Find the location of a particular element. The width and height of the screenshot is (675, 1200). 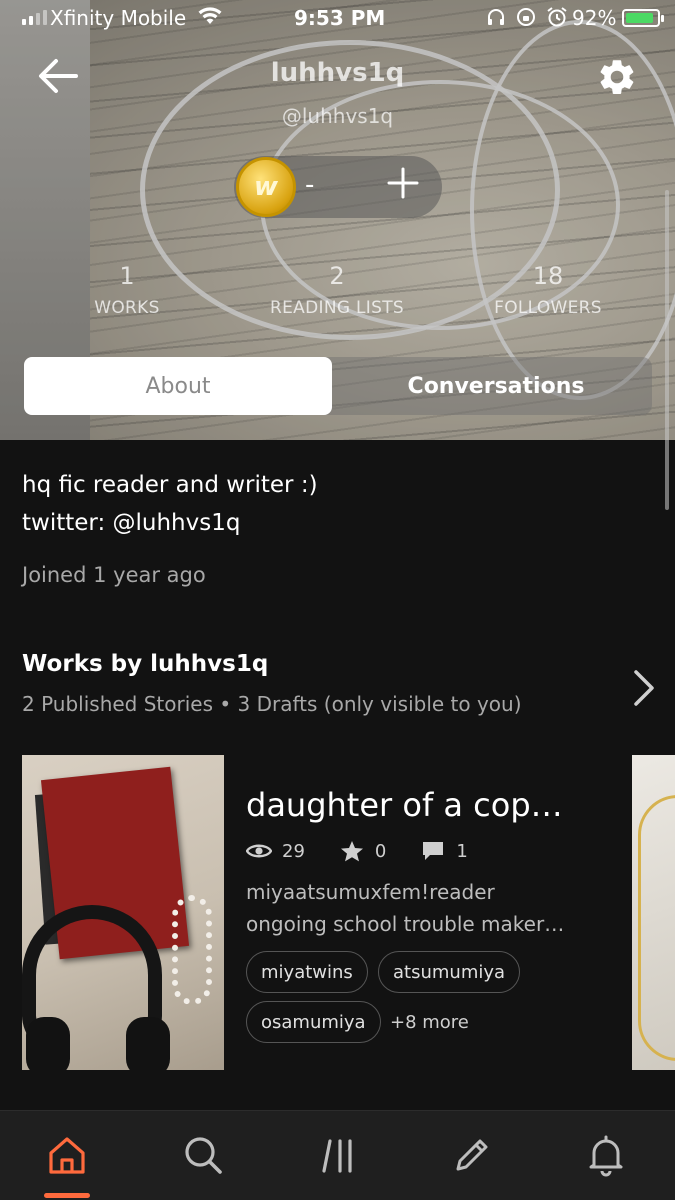

home-icon is located at coordinates (67, 1155).